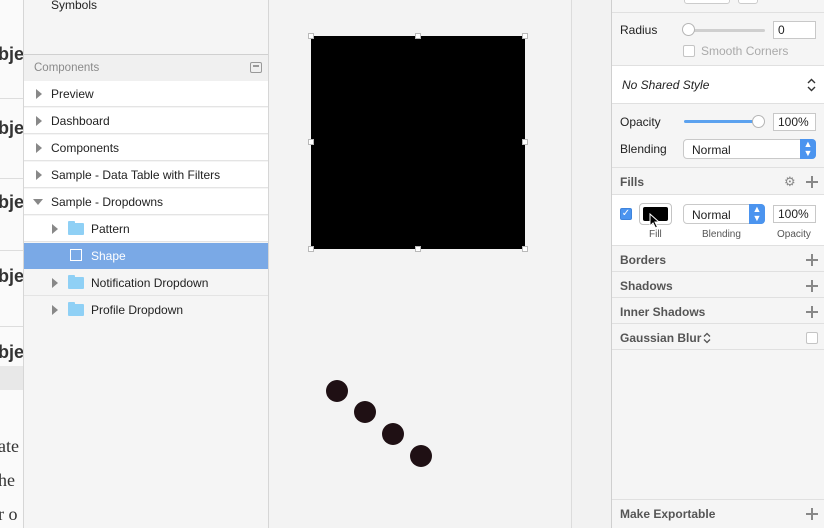 The image size is (824, 528). What do you see at coordinates (9, 446) in the screenshot?
I see `doc-fragment: ate` at bounding box center [9, 446].